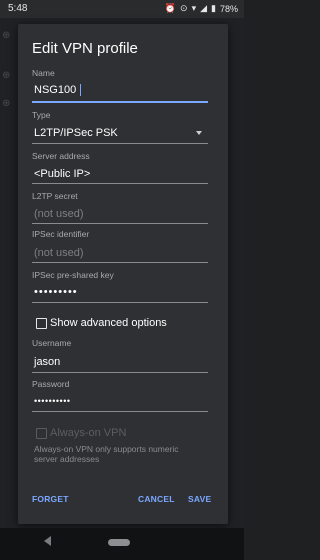 Image resolution: width=320 pixels, height=560 pixels. Describe the element at coordinates (120, 102) in the screenshot. I see `name-underline` at that location.